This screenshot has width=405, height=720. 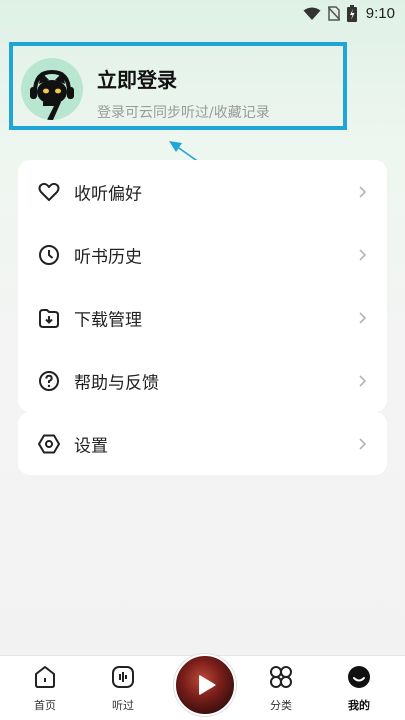 I want to click on menu-item-settings: 设置, so click(x=202, y=443).